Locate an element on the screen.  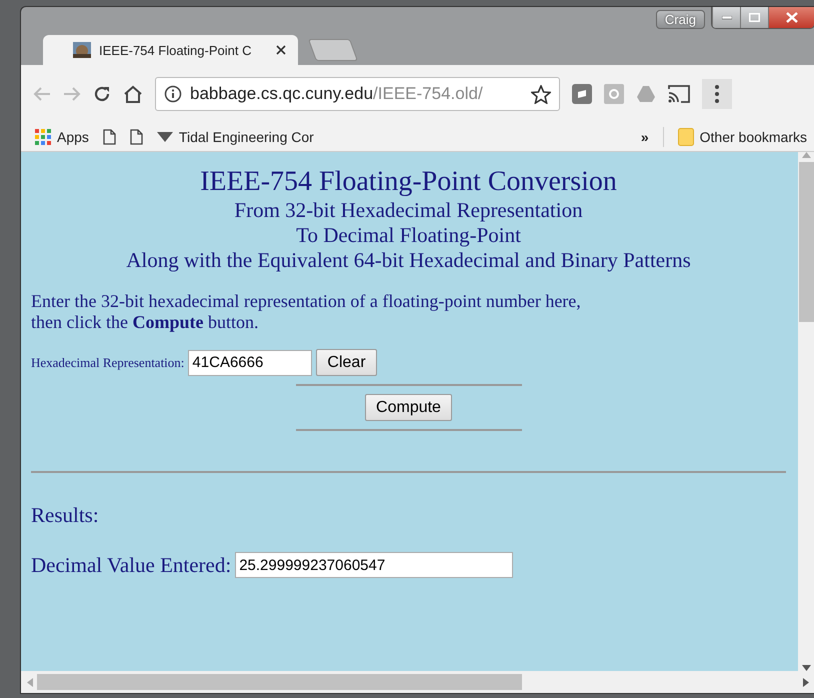
vertical-scrollbar is located at coordinates (806, 411).